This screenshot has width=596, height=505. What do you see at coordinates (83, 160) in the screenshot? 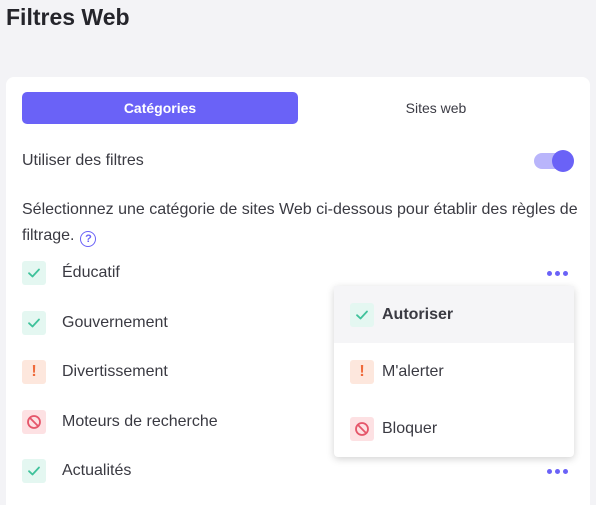
I see `use-filters-label: Utiliser des filtres` at bounding box center [83, 160].